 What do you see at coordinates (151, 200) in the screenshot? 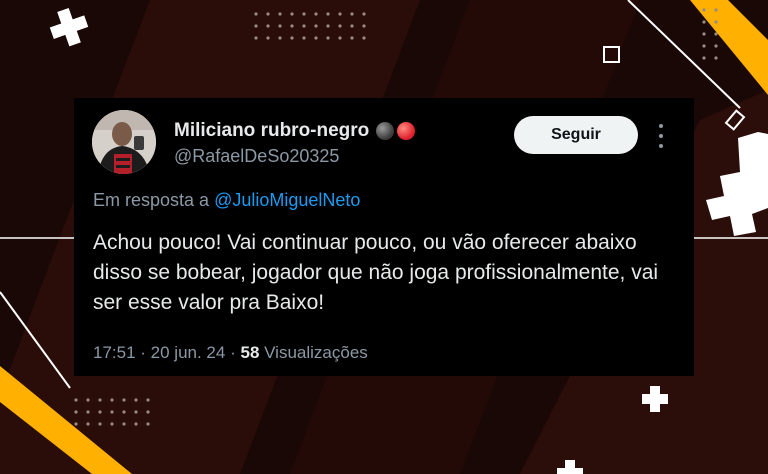
I see `reply-prefix: Em resposta a` at bounding box center [151, 200].